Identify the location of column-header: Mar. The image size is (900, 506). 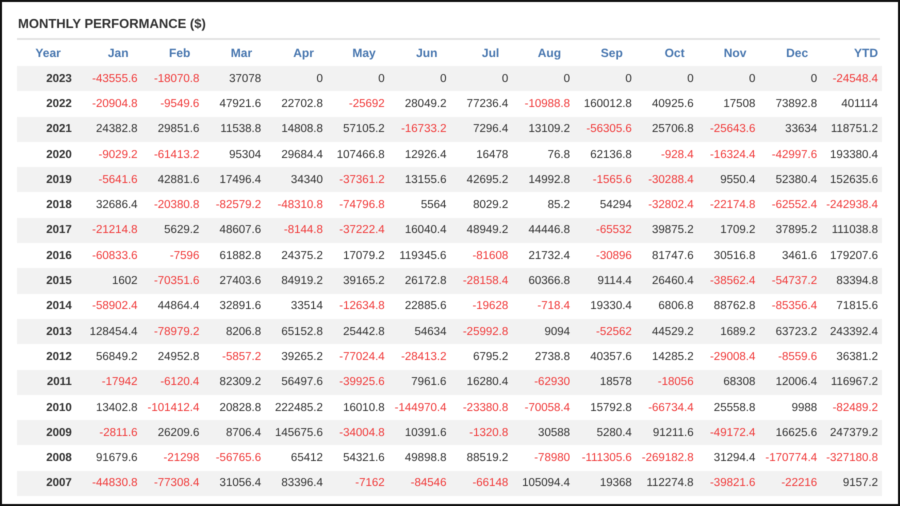
(233, 53).